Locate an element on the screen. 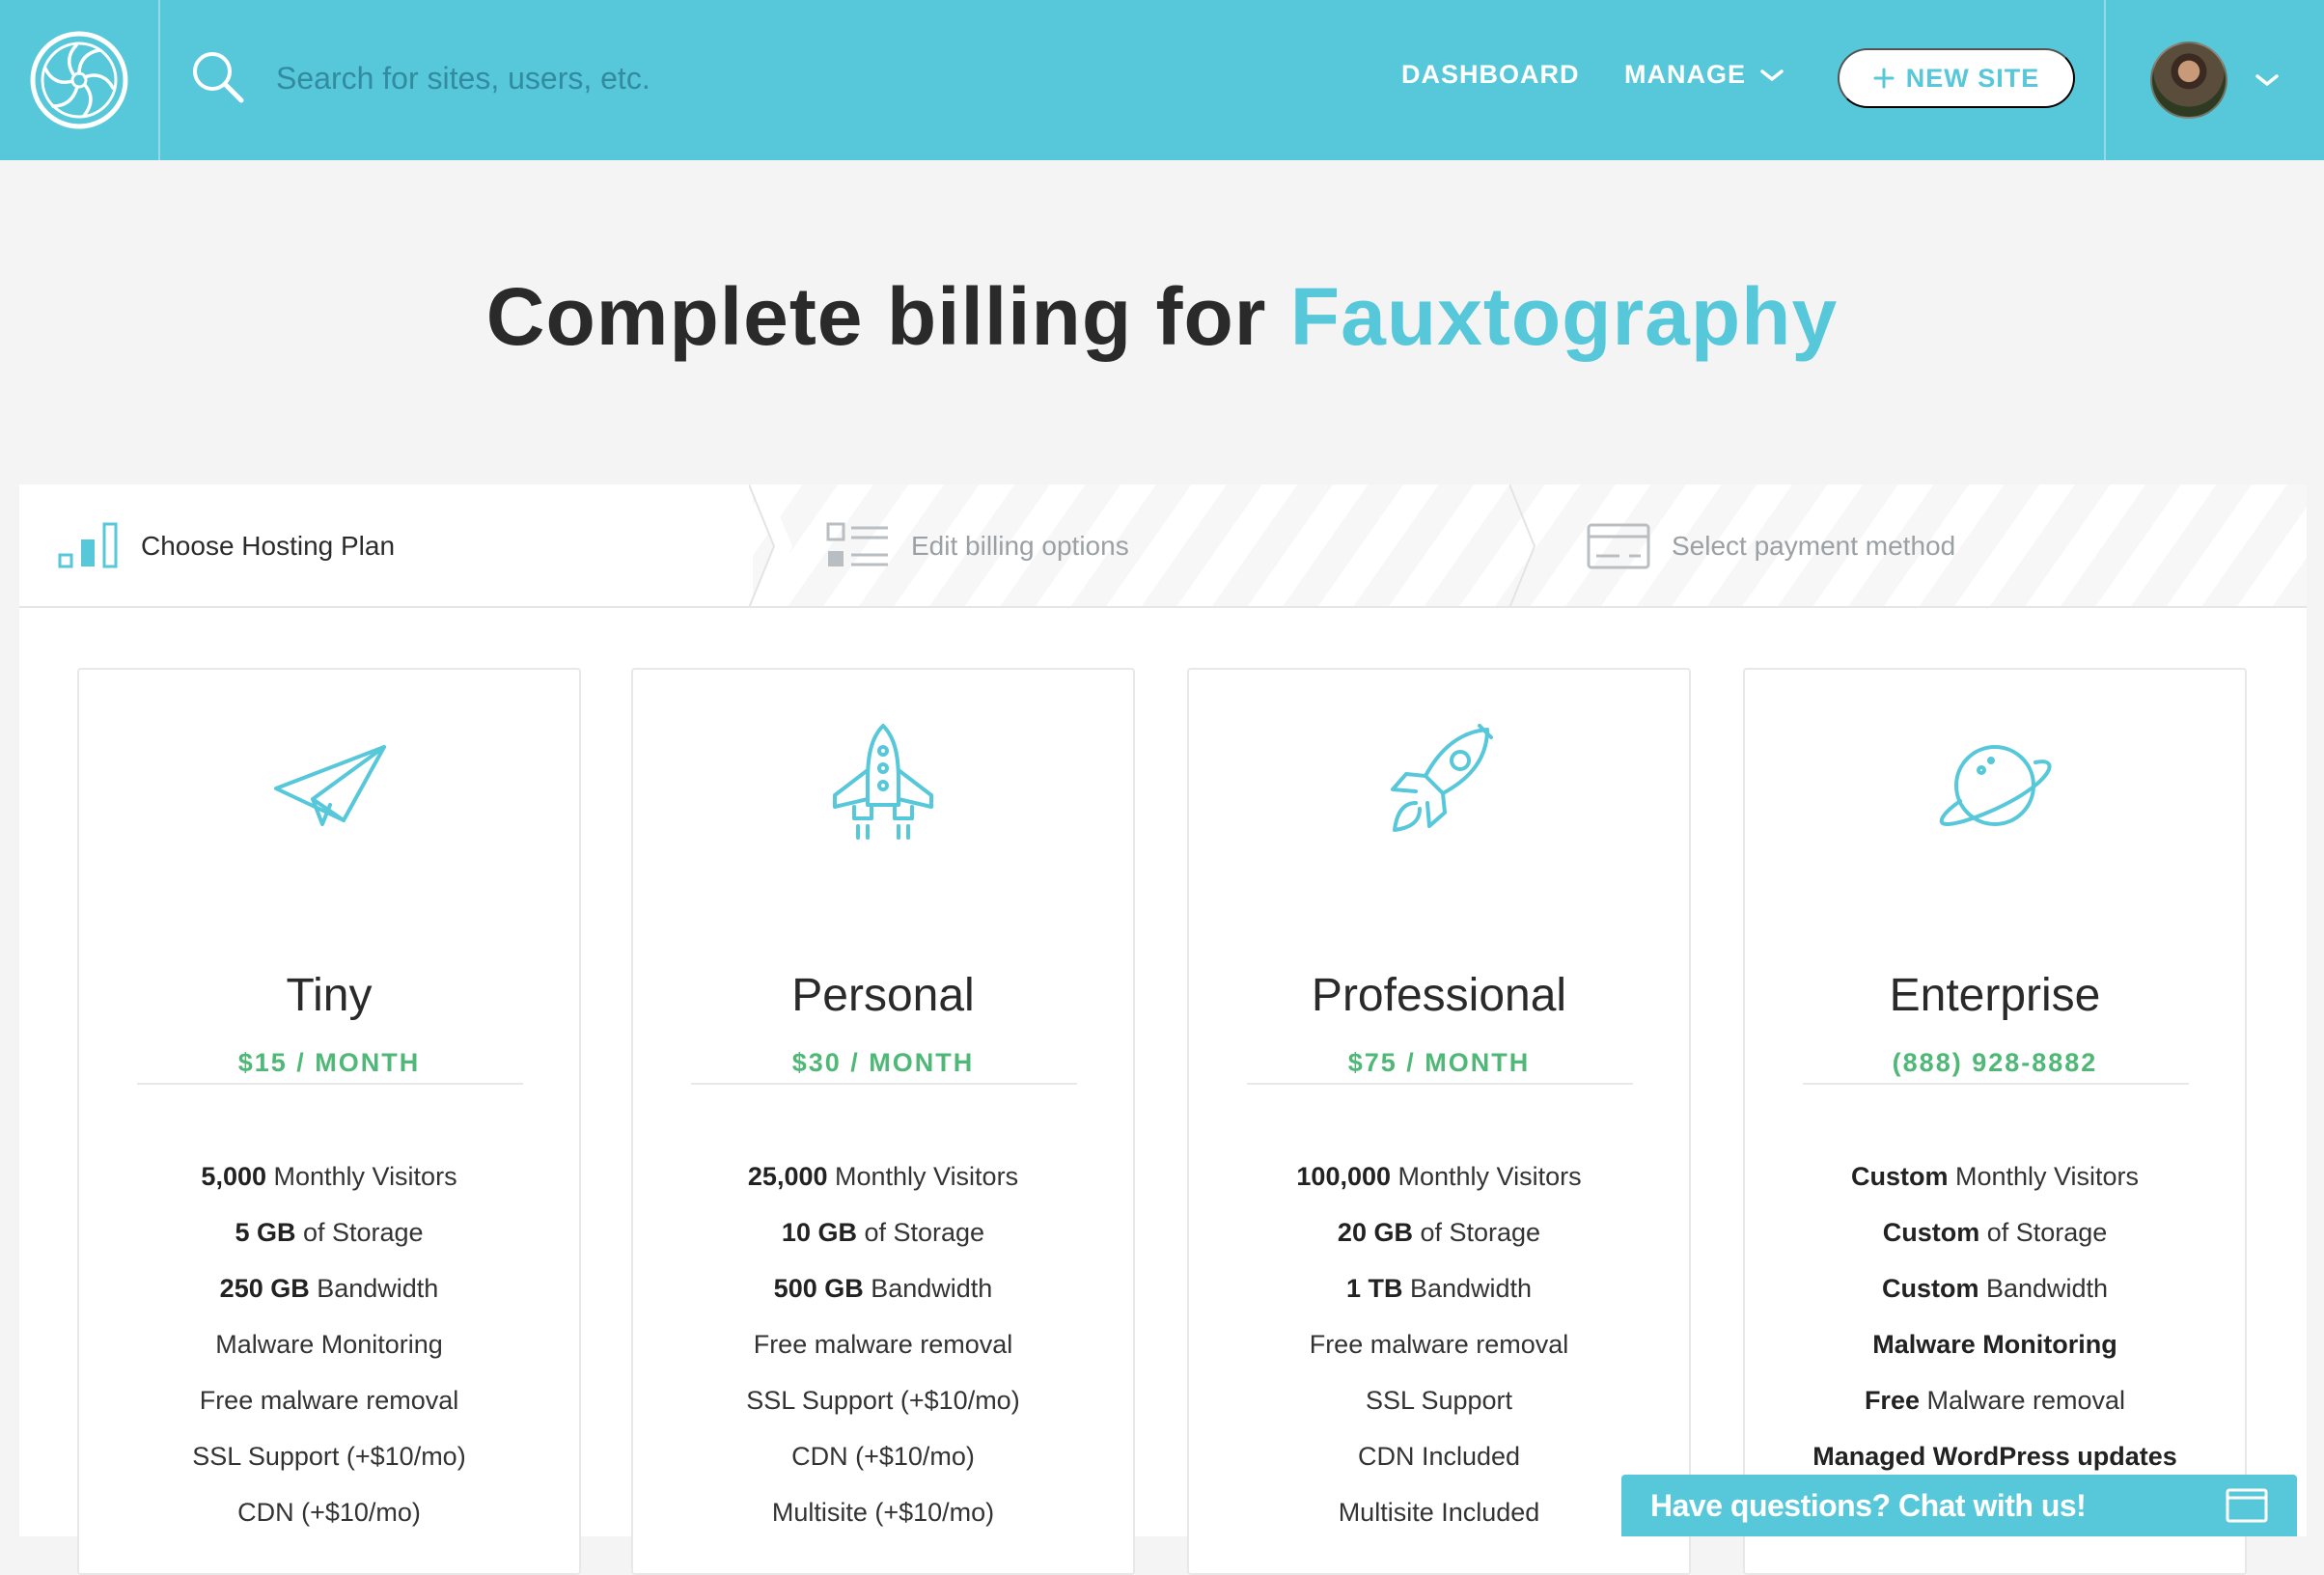 The height and width of the screenshot is (1575, 2324). plan-name: Enterprise is located at coordinates (1995, 995).